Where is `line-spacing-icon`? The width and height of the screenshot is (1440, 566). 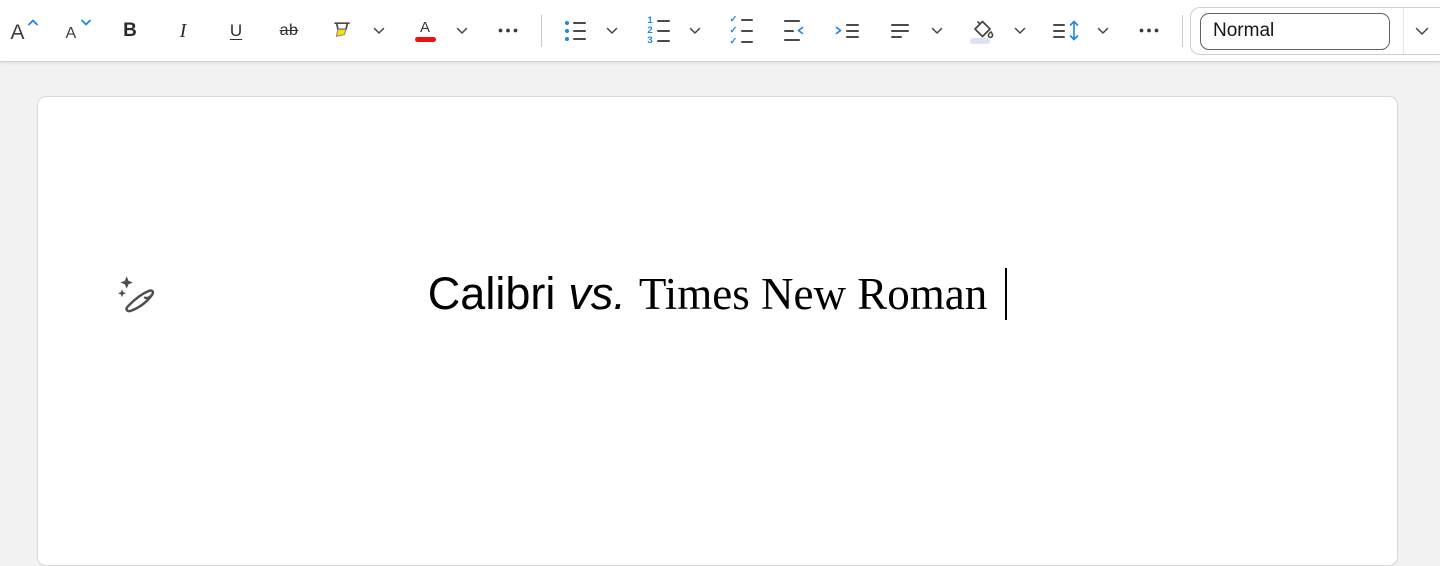
line-spacing-icon is located at coordinates (1066, 30).